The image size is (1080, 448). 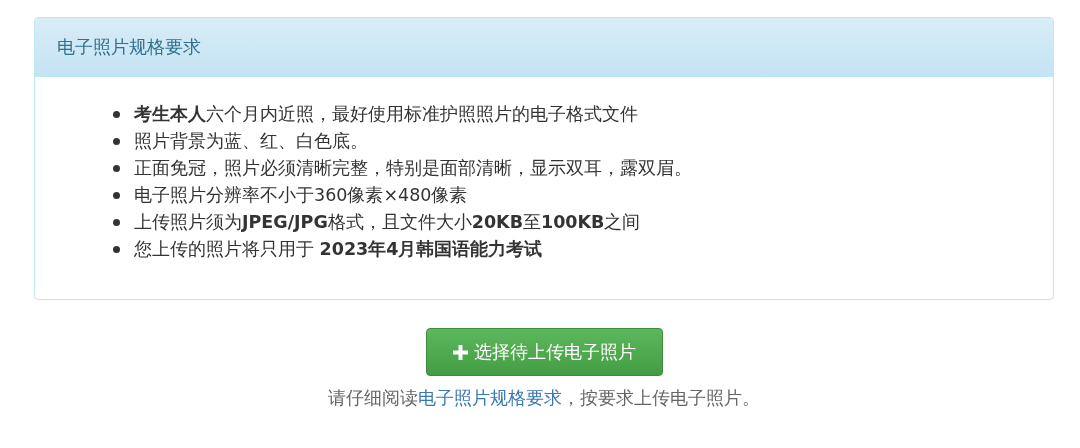 I want to click on requirement-text: 考生本人六个月内近照，最好使用标准护照照片的电子格式文件, so click(x=386, y=114).